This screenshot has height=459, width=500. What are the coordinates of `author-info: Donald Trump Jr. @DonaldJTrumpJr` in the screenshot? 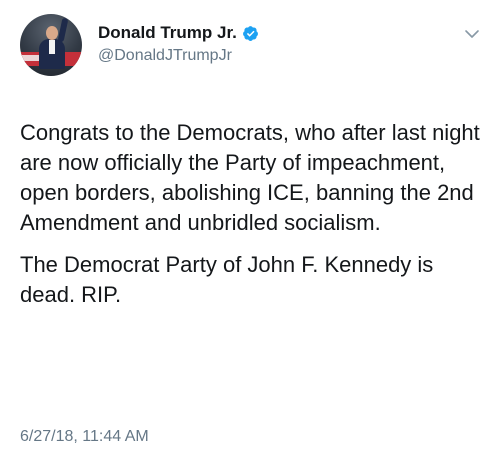 It's located at (178, 43).